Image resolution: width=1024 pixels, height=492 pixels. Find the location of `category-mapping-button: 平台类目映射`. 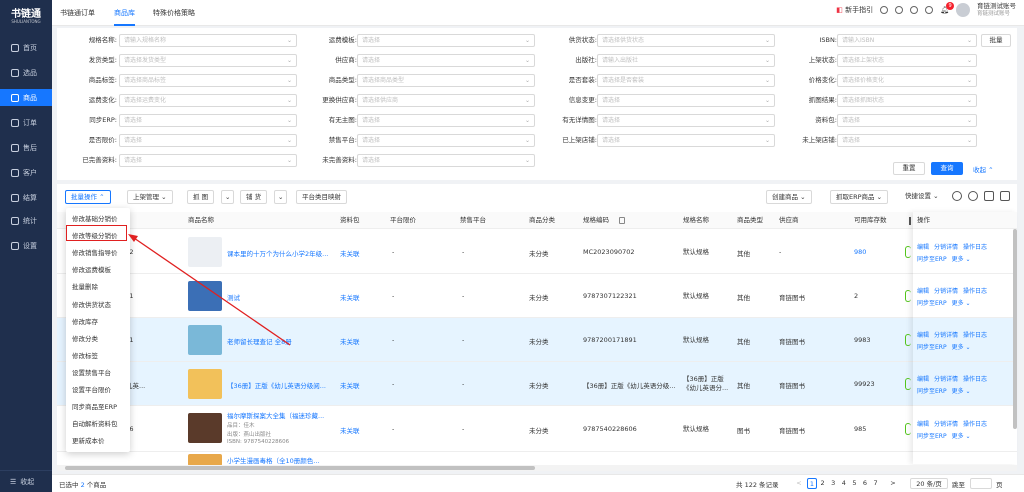

category-mapping-button: 平台类目映射 is located at coordinates (321, 197).